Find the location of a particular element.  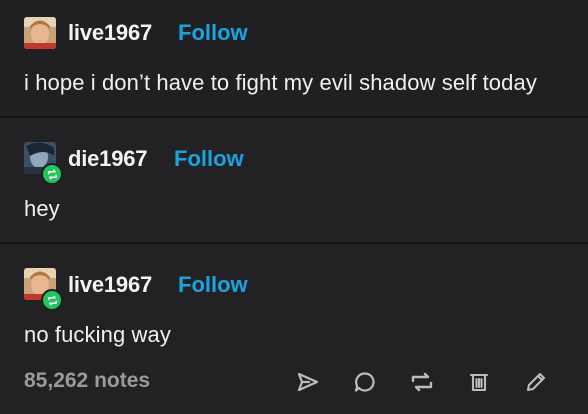

edit-button is located at coordinates (536, 382).